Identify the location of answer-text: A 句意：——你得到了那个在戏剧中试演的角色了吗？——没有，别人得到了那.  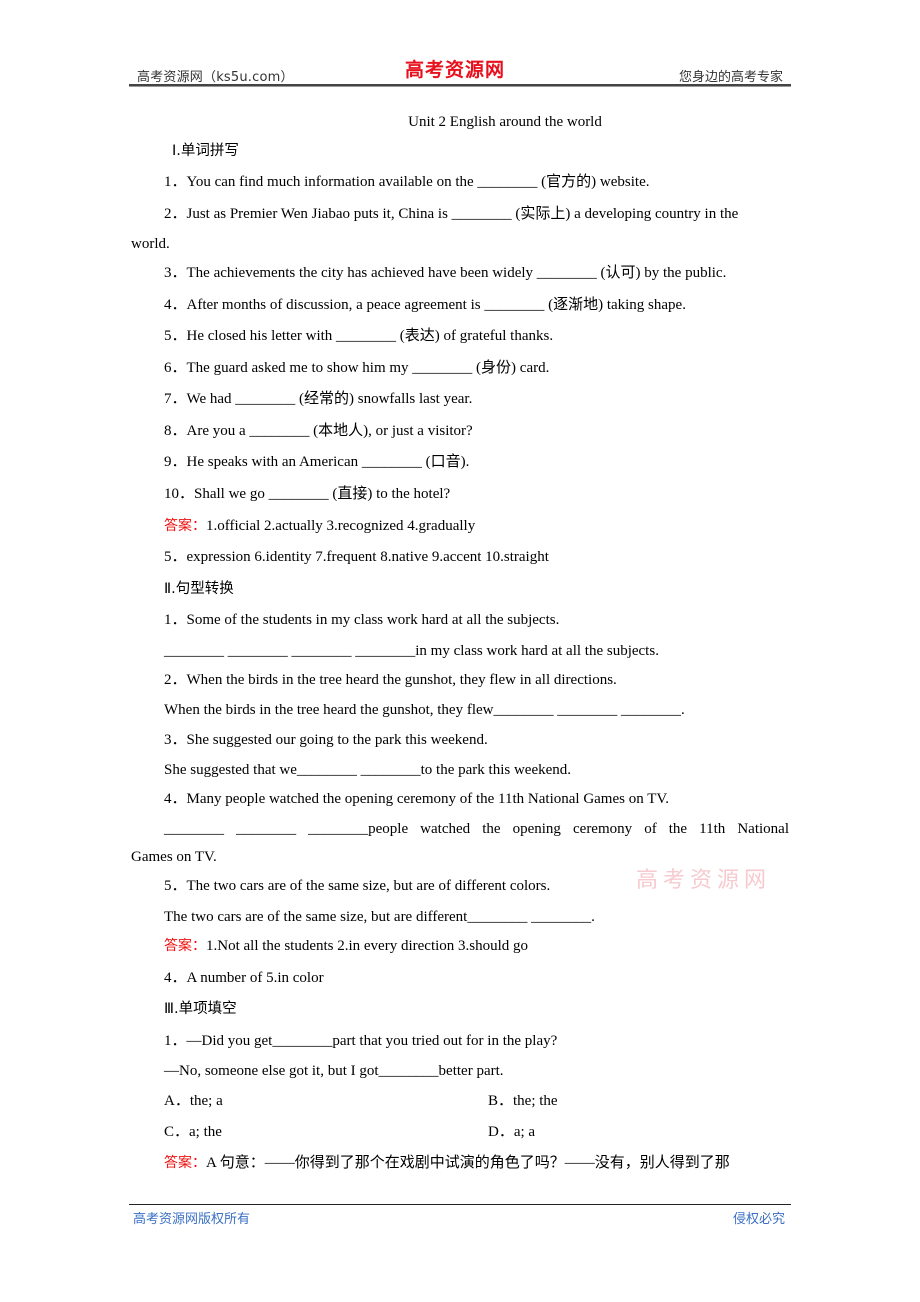
(468, 1163).